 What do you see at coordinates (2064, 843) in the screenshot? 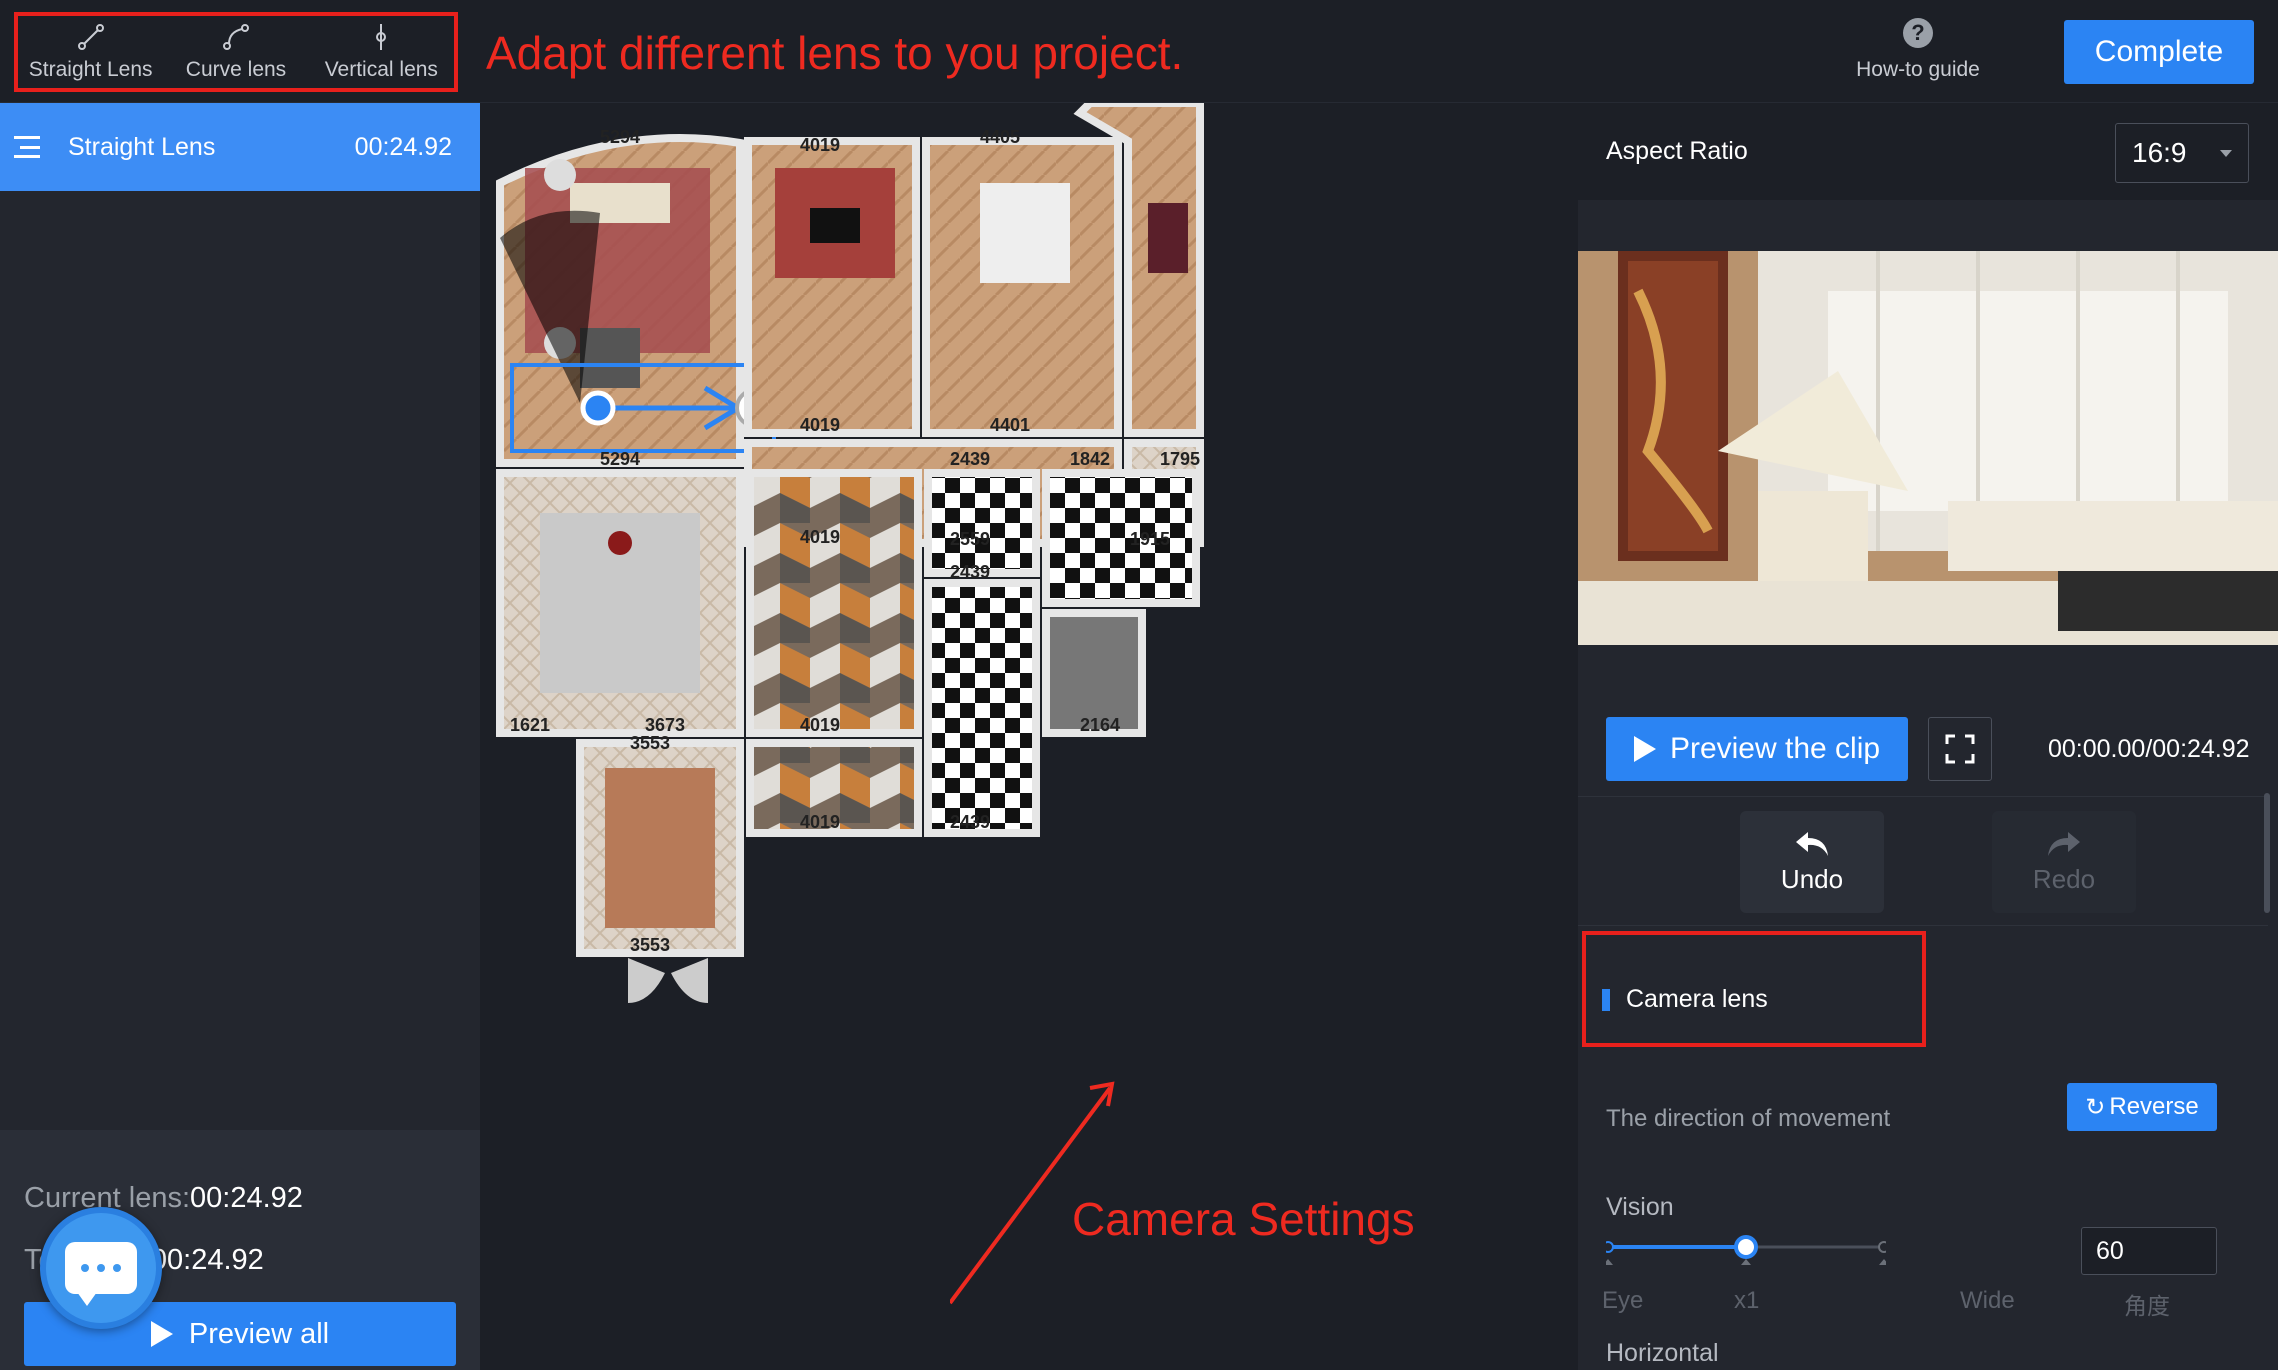
I see `redo-icon` at bounding box center [2064, 843].